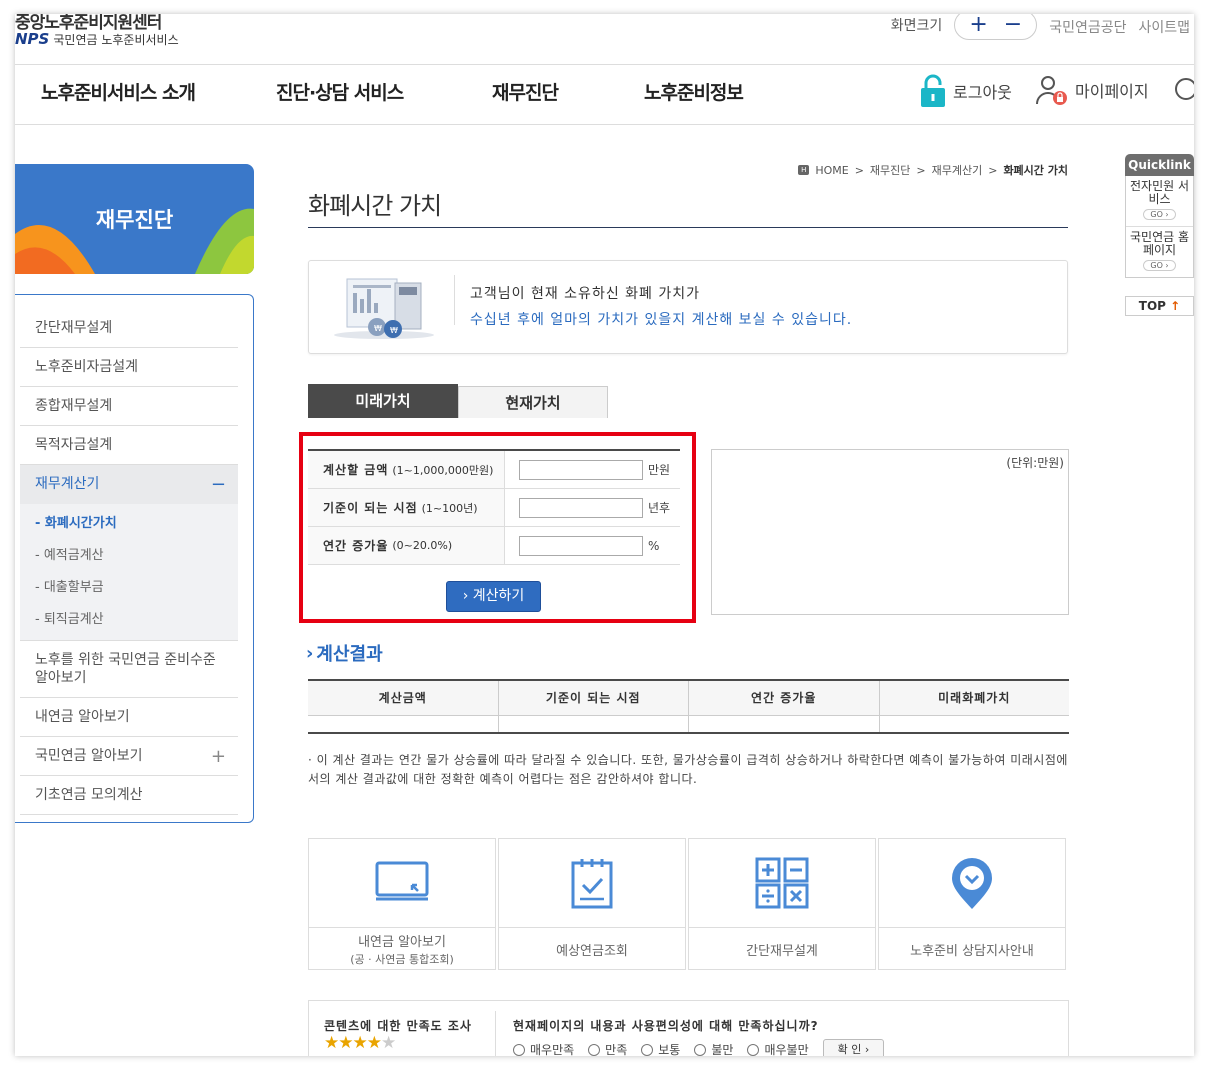 This screenshot has height=1070, width=1209. I want to click on period-label: 기준이 되는 시점 (1~100년), so click(406, 507).